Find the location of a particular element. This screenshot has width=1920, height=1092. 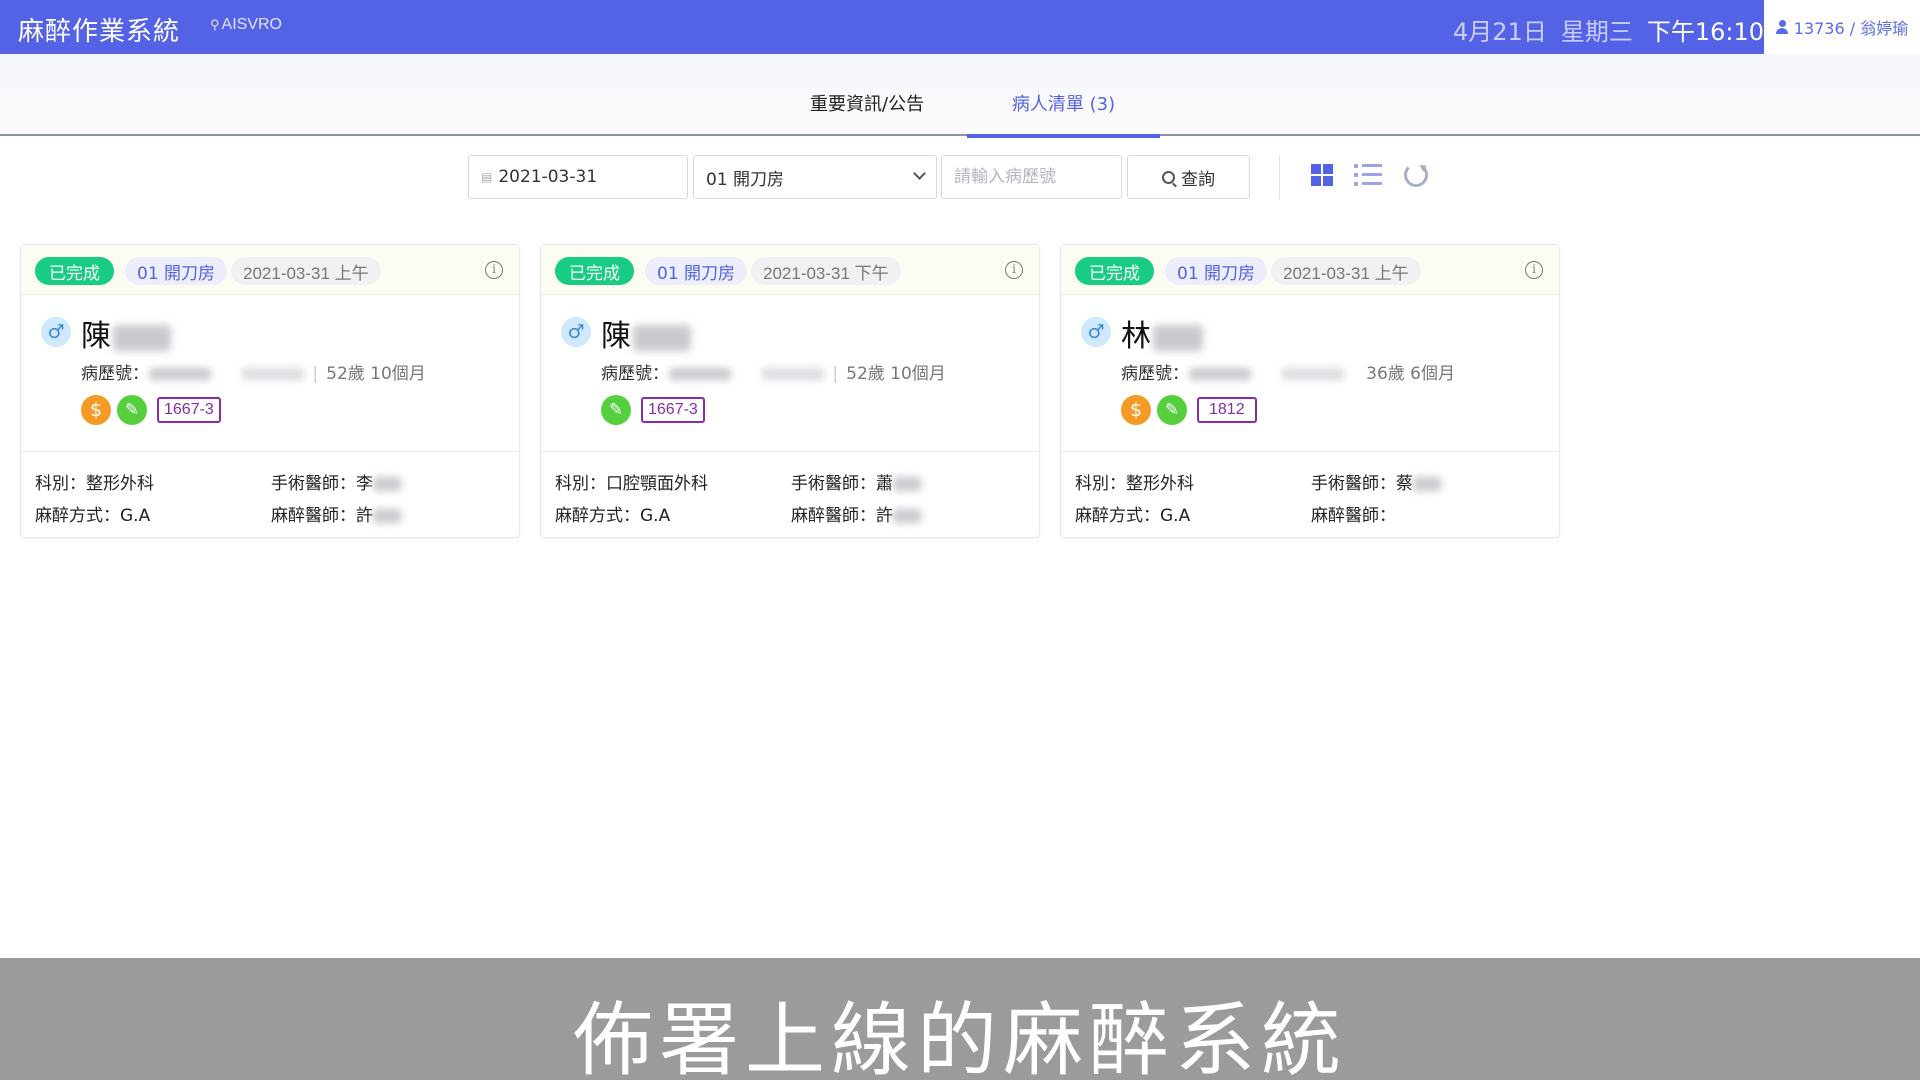

room-select-value: 01 開刀房 is located at coordinates (745, 179).